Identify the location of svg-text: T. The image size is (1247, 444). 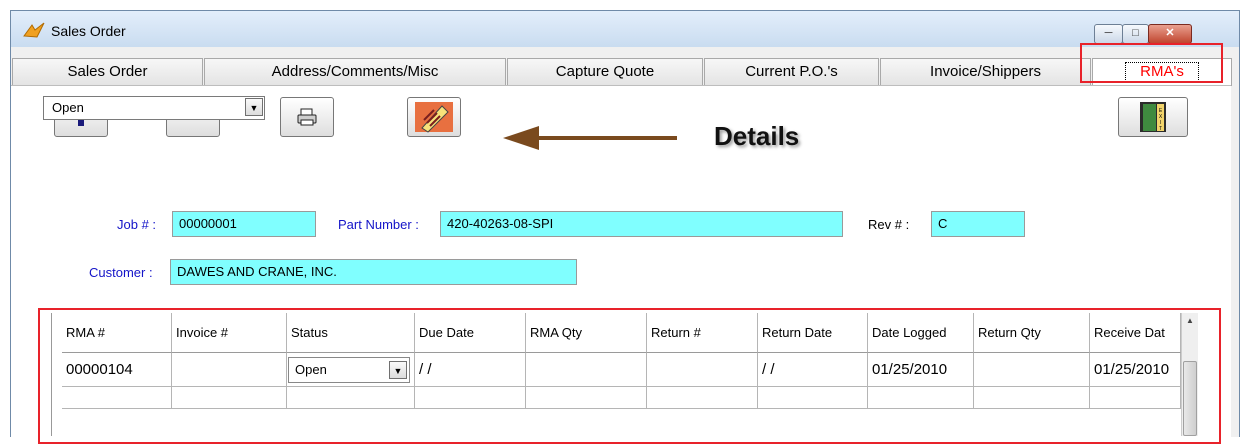
(1160, 129).